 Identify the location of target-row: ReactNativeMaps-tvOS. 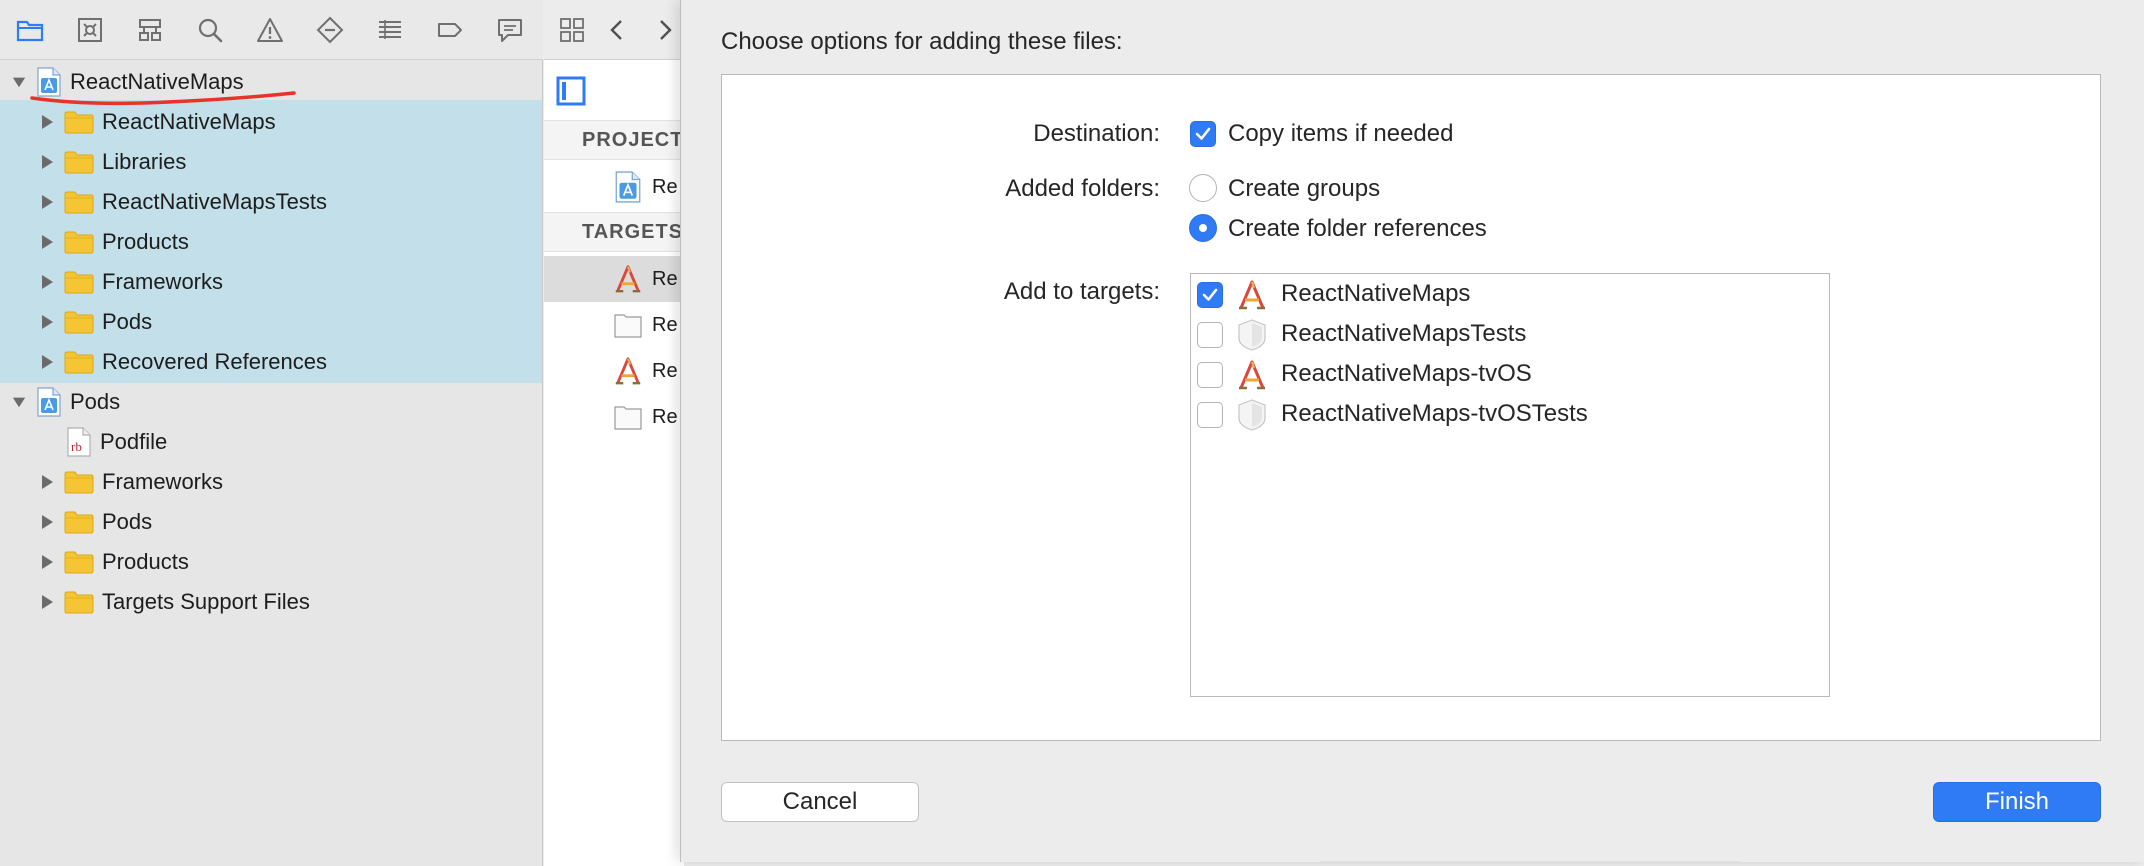
(1501, 375).